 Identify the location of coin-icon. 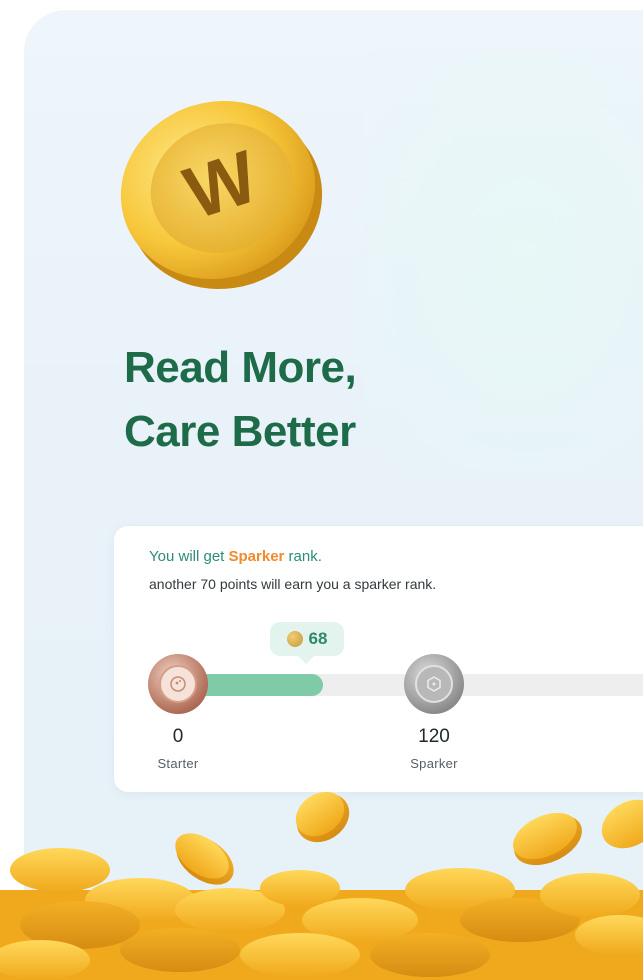
(294, 639).